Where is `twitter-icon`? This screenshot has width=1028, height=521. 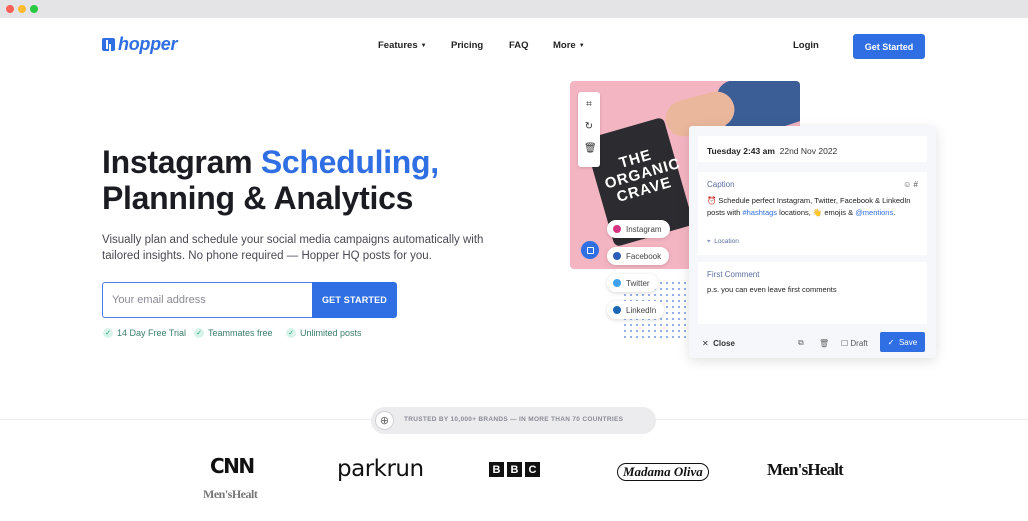
twitter-icon is located at coordinates (617, 283).